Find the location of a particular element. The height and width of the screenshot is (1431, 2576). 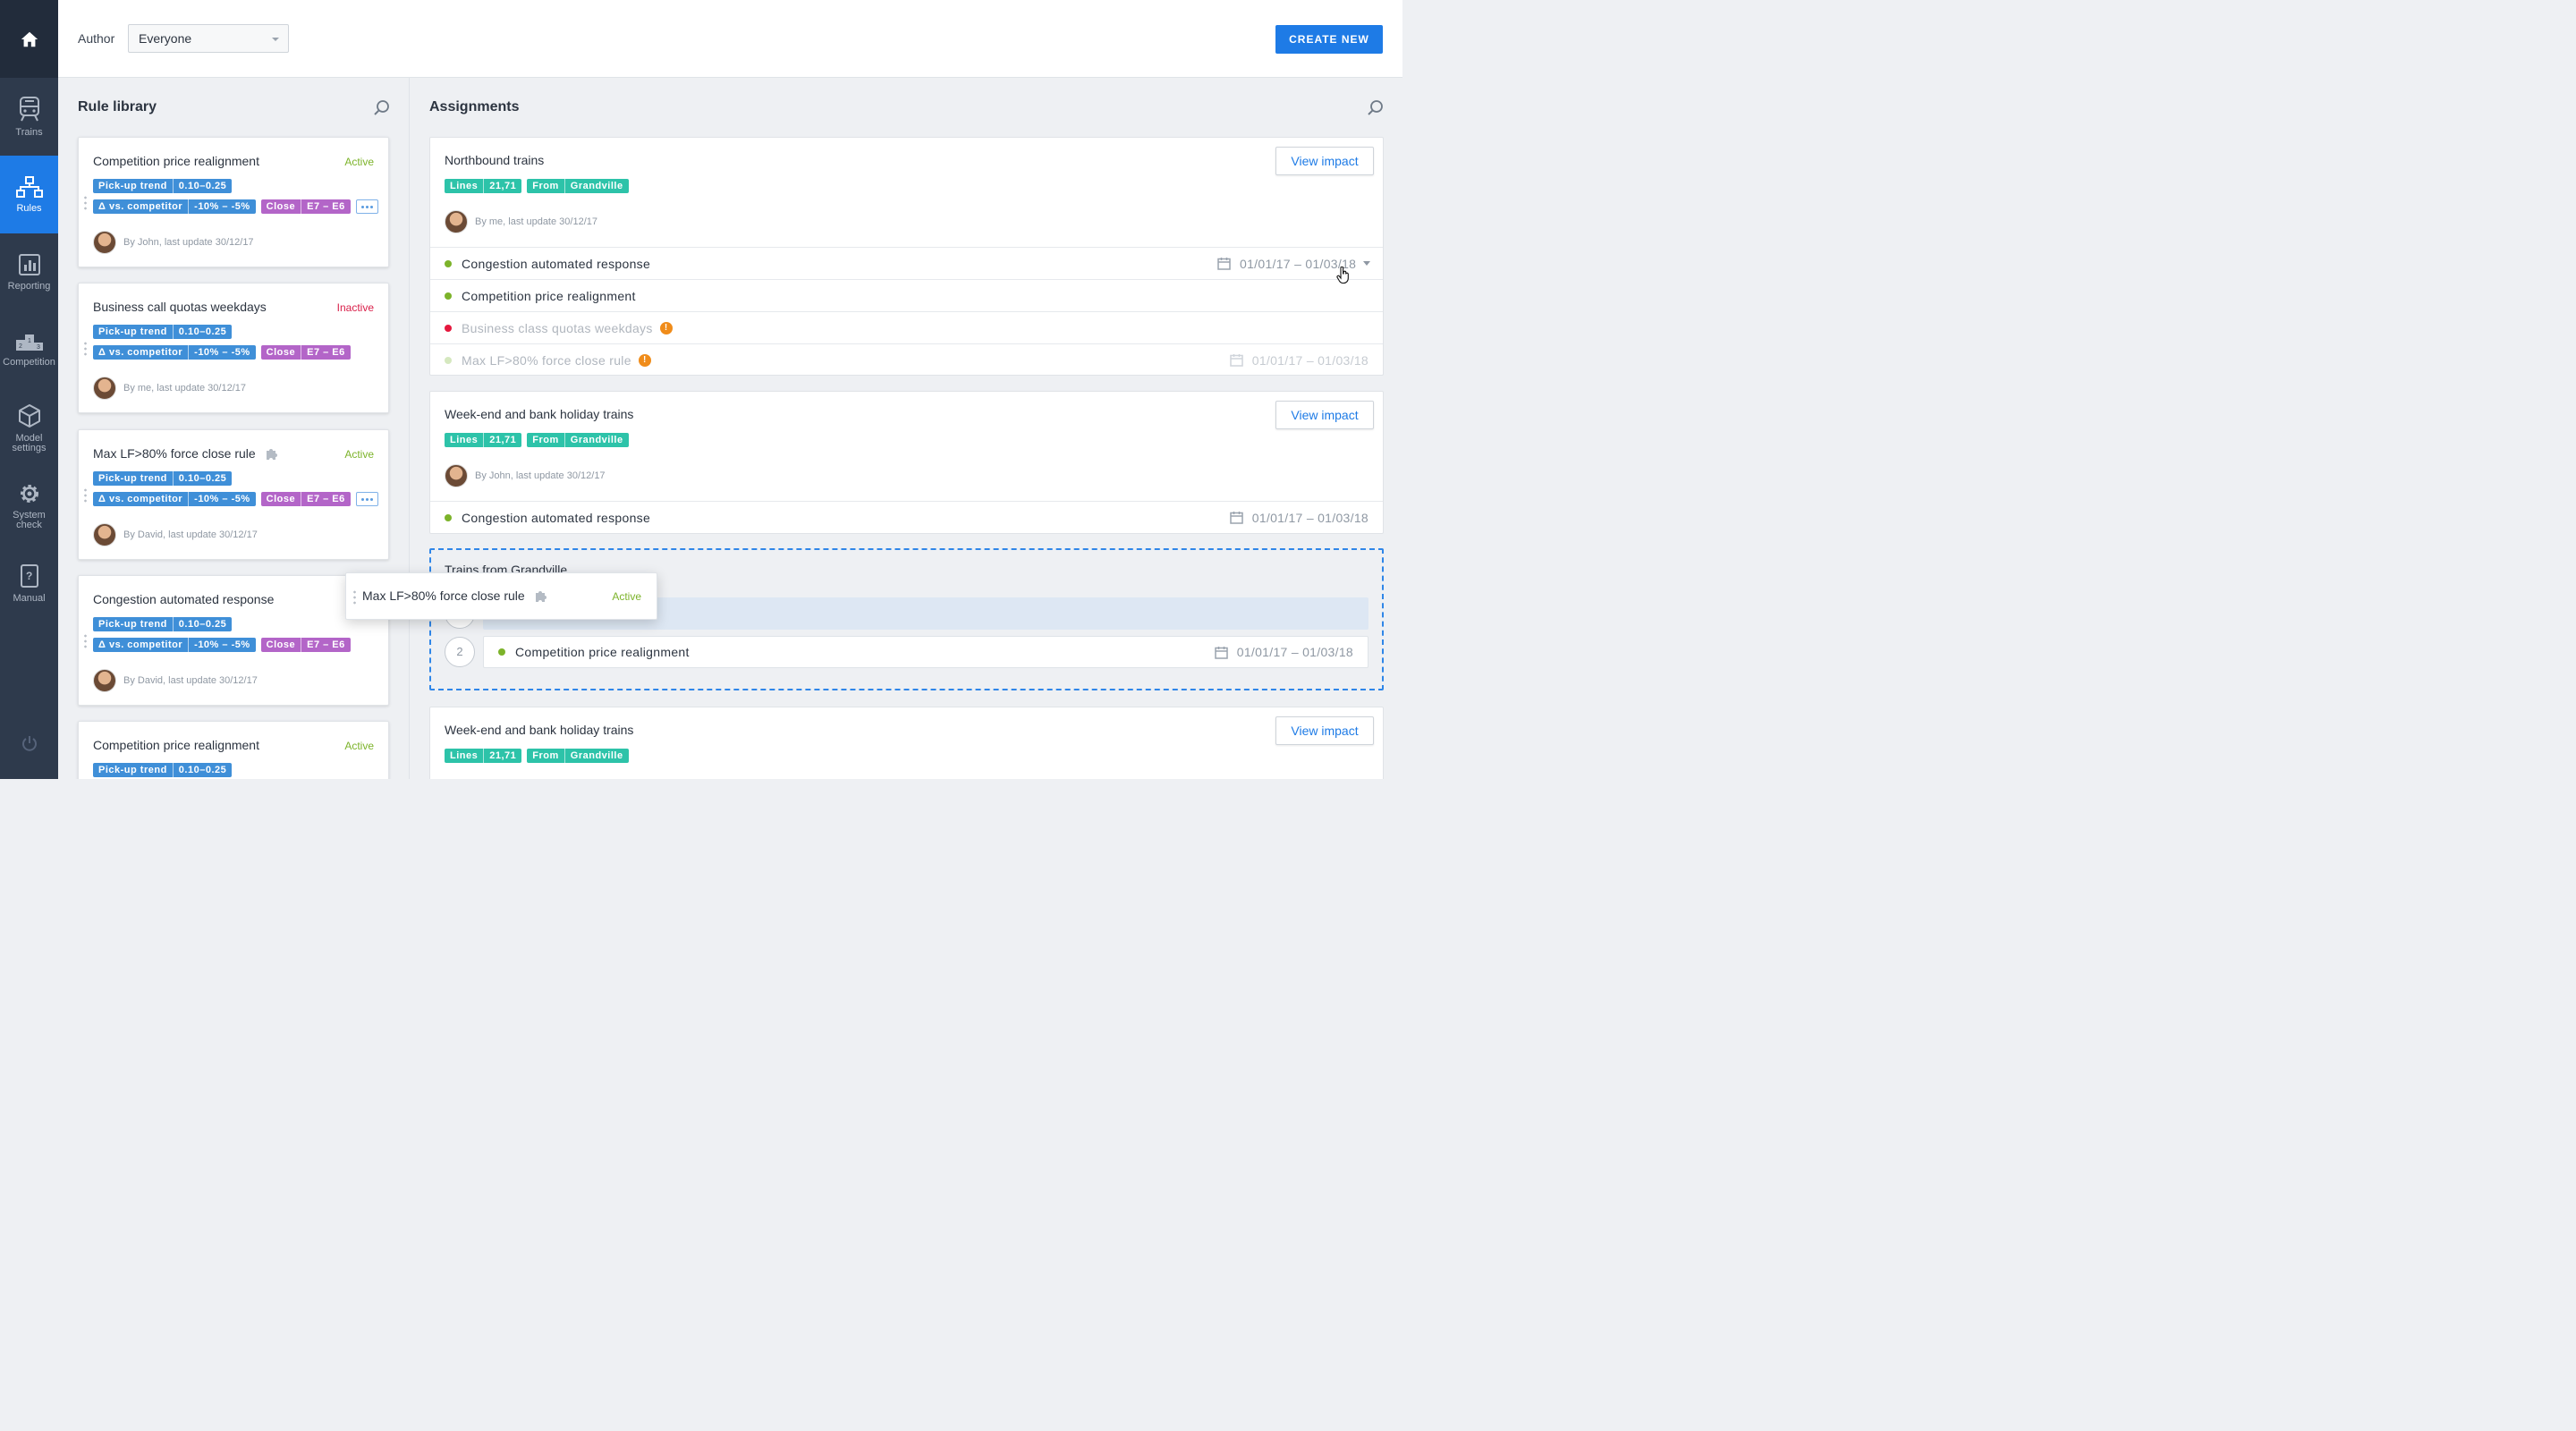

sidebar-item-rules: Rules is located at coordinates (29, 195).